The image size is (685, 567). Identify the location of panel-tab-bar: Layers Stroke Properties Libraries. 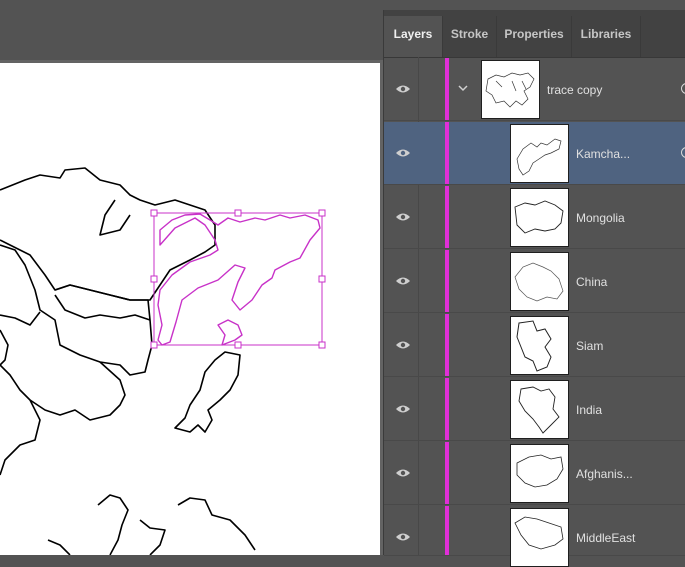
(534, 34).